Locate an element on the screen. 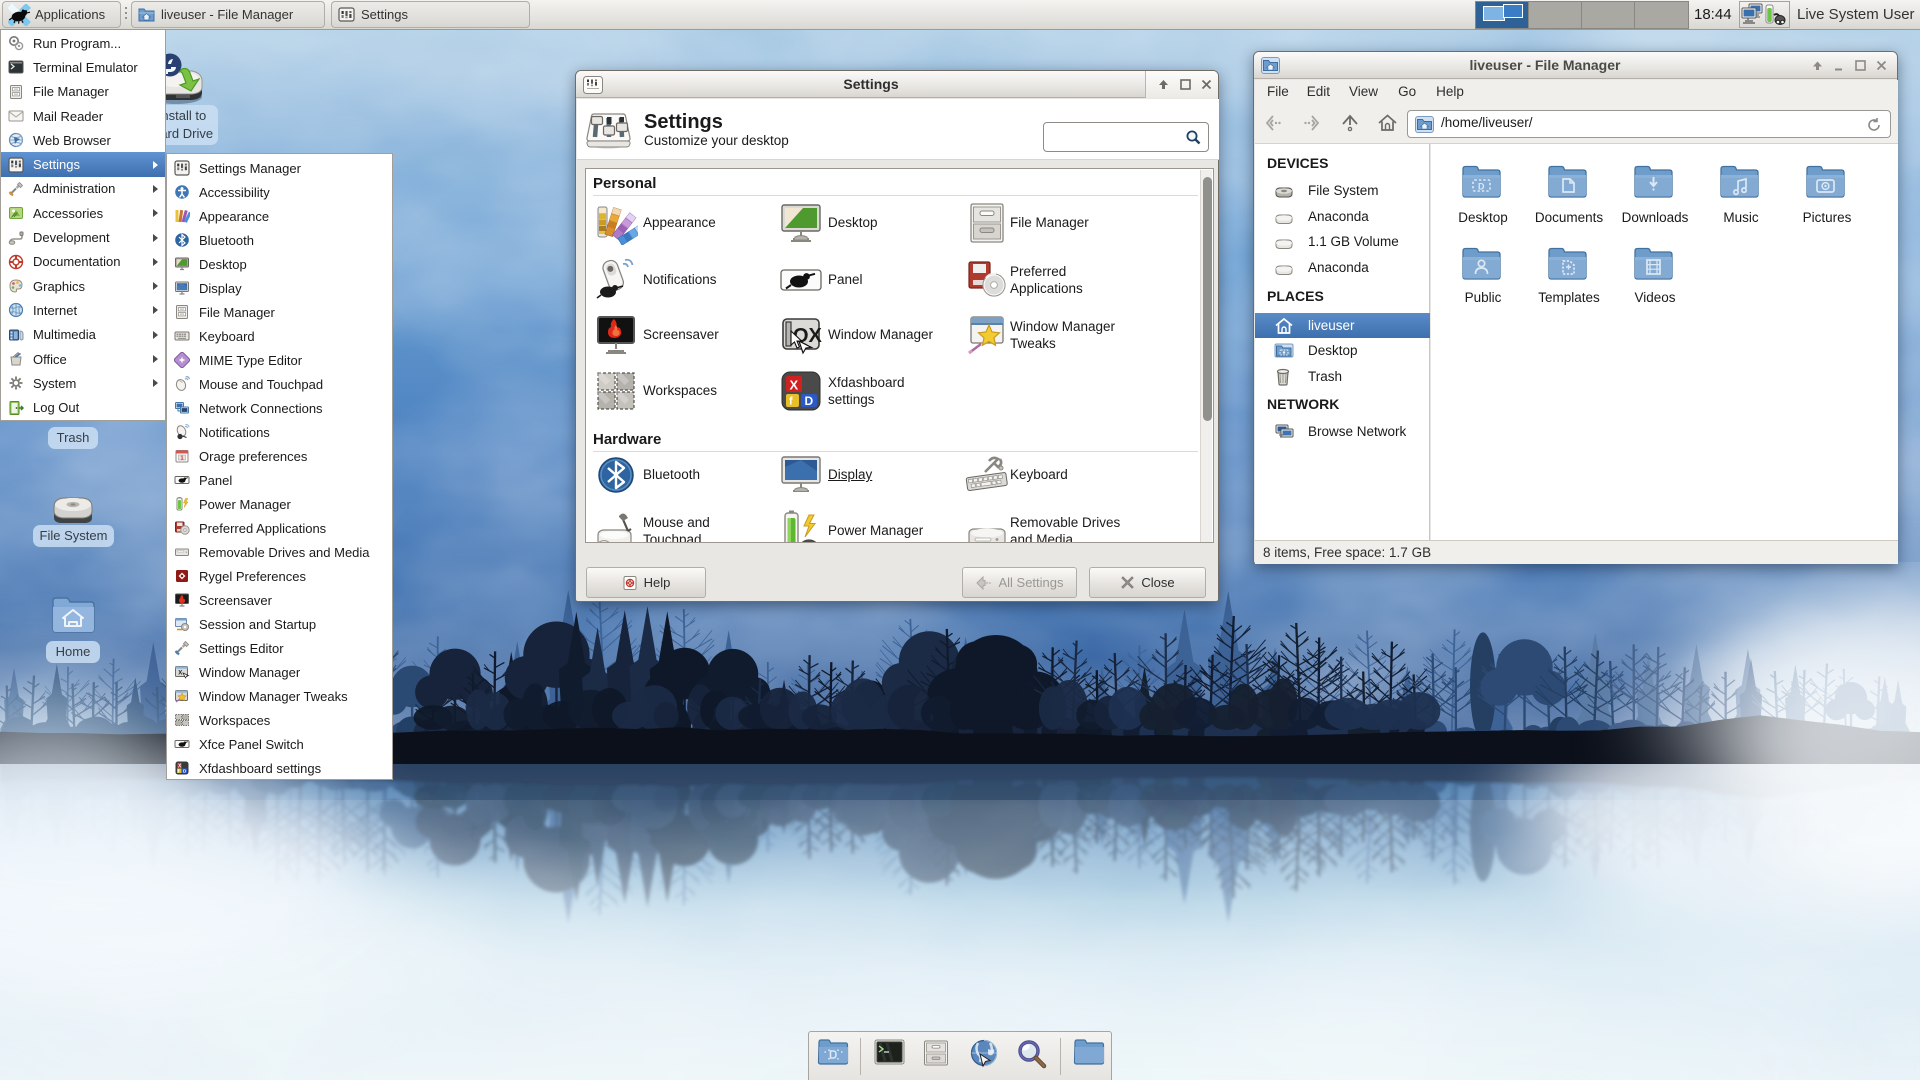  svg-text: 1 is located at coordinates (181, 459).